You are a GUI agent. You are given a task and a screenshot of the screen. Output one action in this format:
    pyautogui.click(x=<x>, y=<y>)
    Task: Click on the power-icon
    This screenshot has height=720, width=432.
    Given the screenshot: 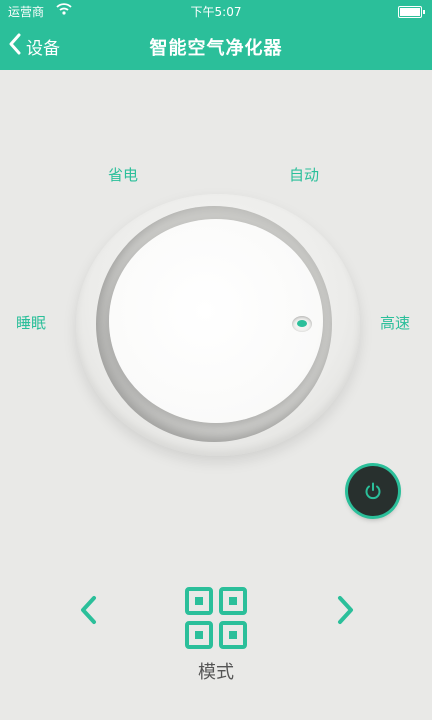 What is the action you would take?
    pyautogui.click(x=373, y=491)
    